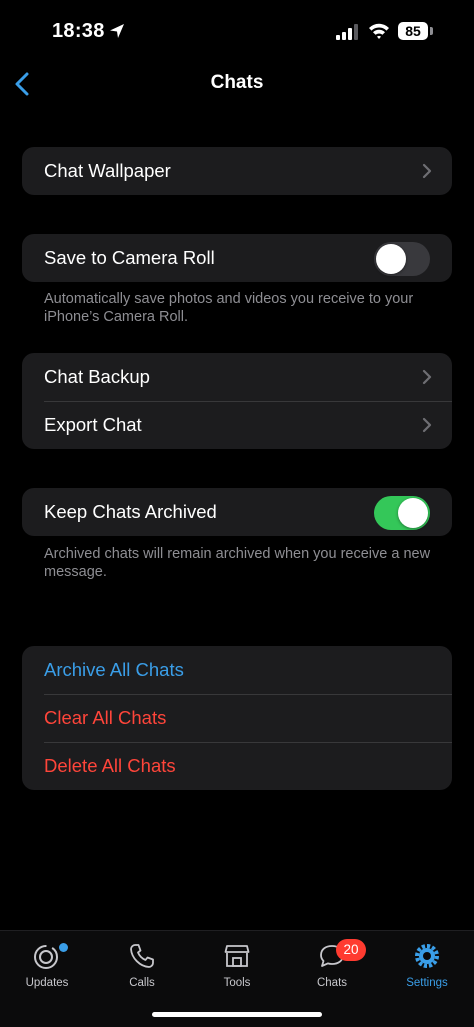  I want to click on status-bar: 18:38 85, so click(237, 32).